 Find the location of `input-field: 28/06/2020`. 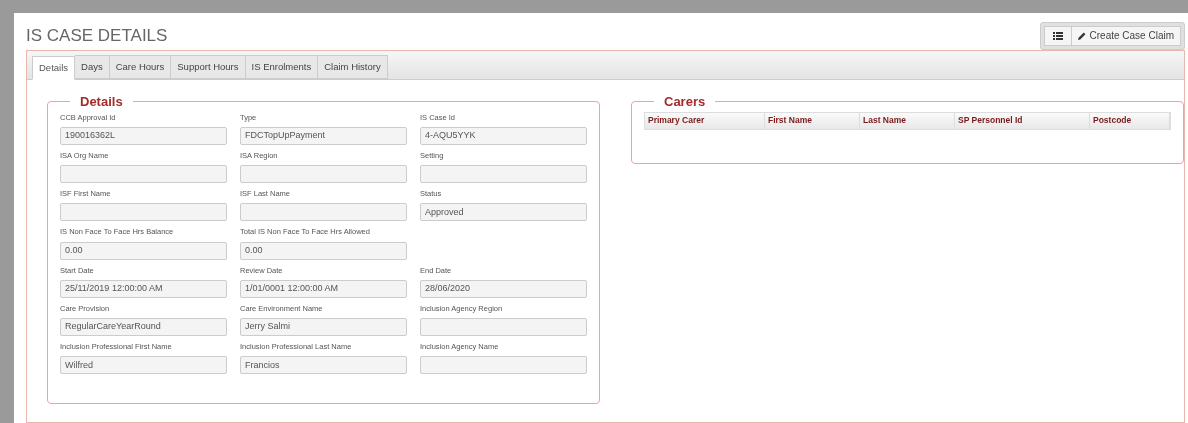

input-field: 28/06/2020 is located at coordinates (503, 288).